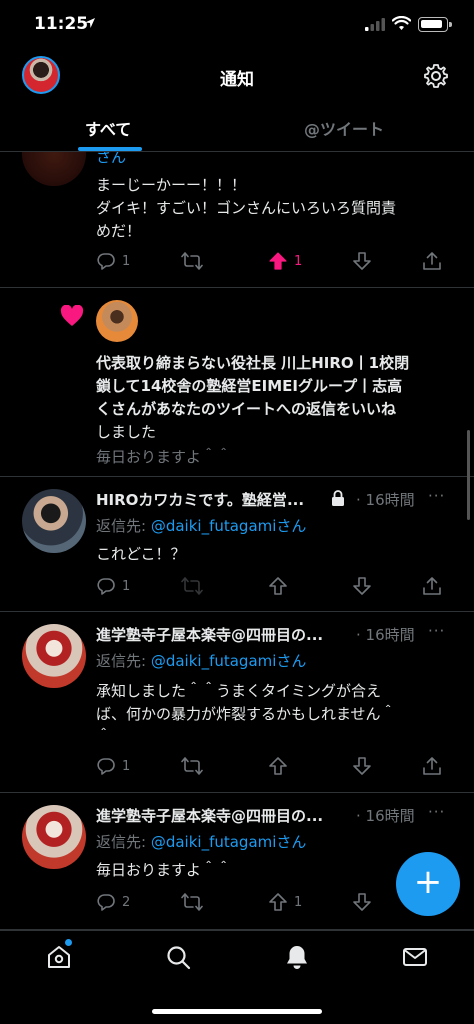  Describe the element at coordinates (59, 957) in the screenshot. I see `home-icon` at that location.